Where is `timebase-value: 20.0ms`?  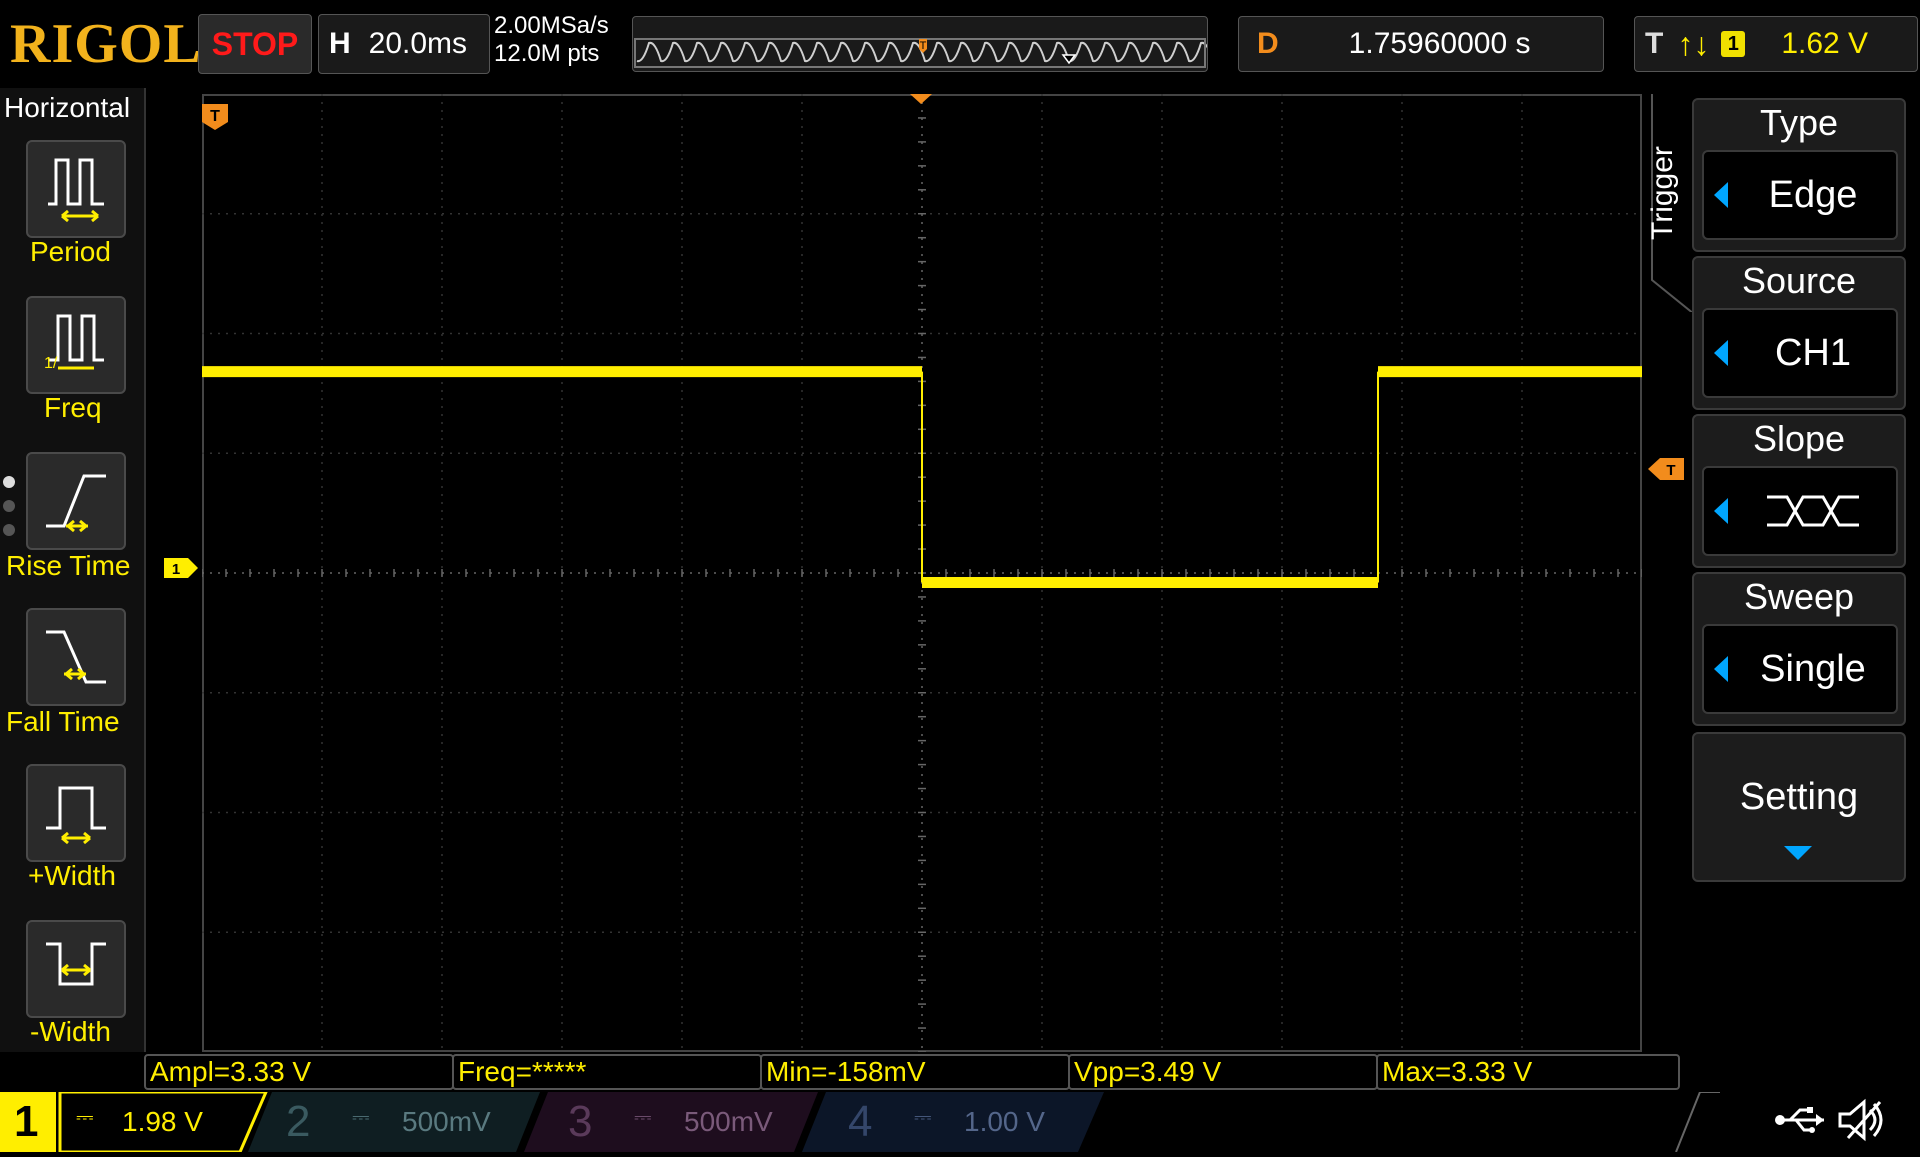
timebase-value: 20.0ms is located at coordinates (418, 43).